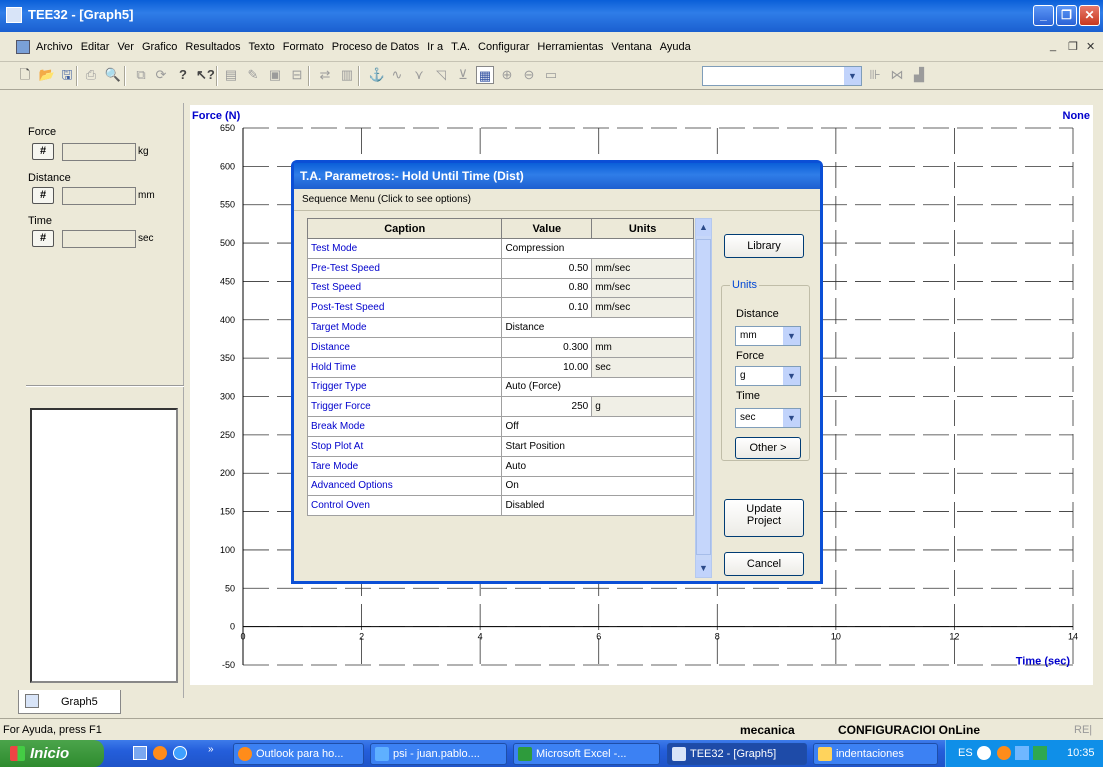  What do you see at coordinates (500, 466) in the screenshot?
I see `parameter-row: Tare Mode Auto` at bounding box center [500, 466].